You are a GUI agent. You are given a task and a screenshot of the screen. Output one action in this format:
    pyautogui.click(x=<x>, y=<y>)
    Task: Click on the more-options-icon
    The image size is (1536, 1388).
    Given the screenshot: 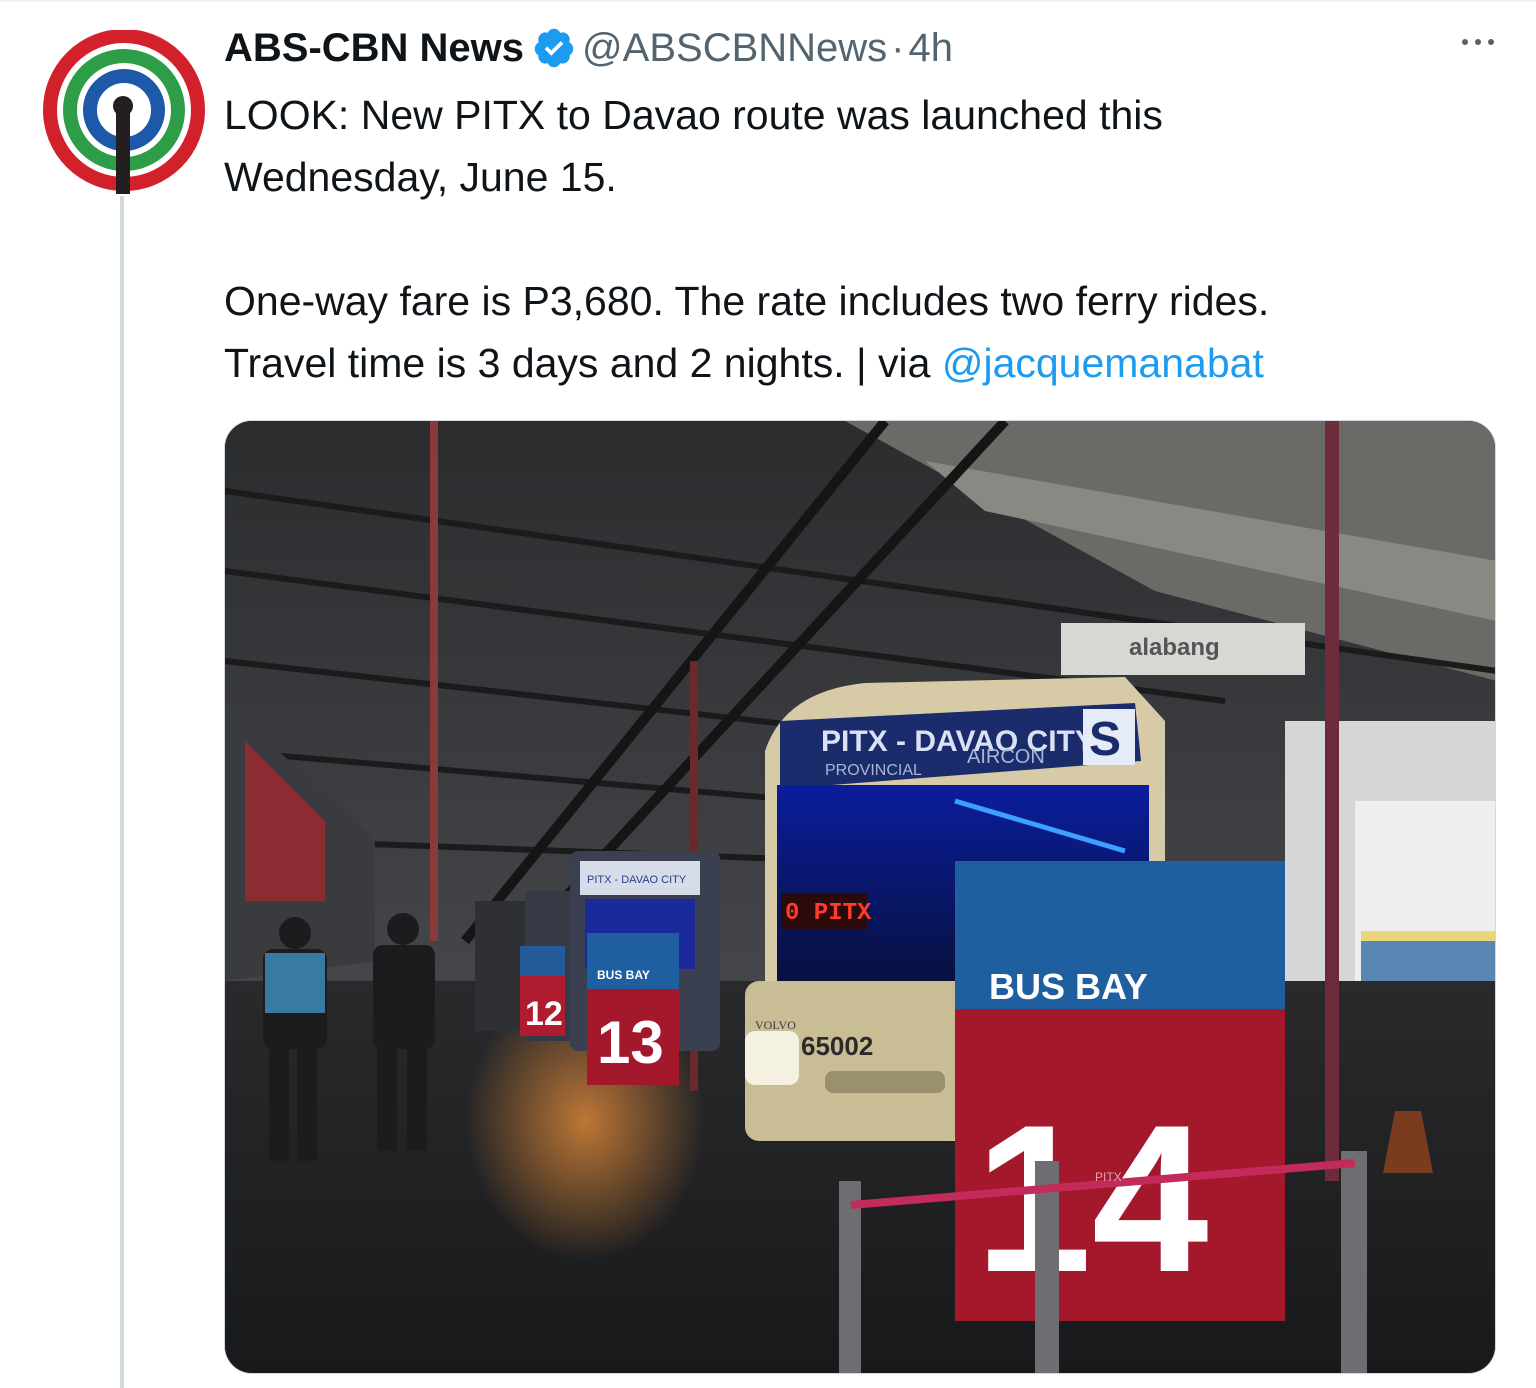 What is the action you would take?
    pyautogui.click(x=1478, y=42)
    